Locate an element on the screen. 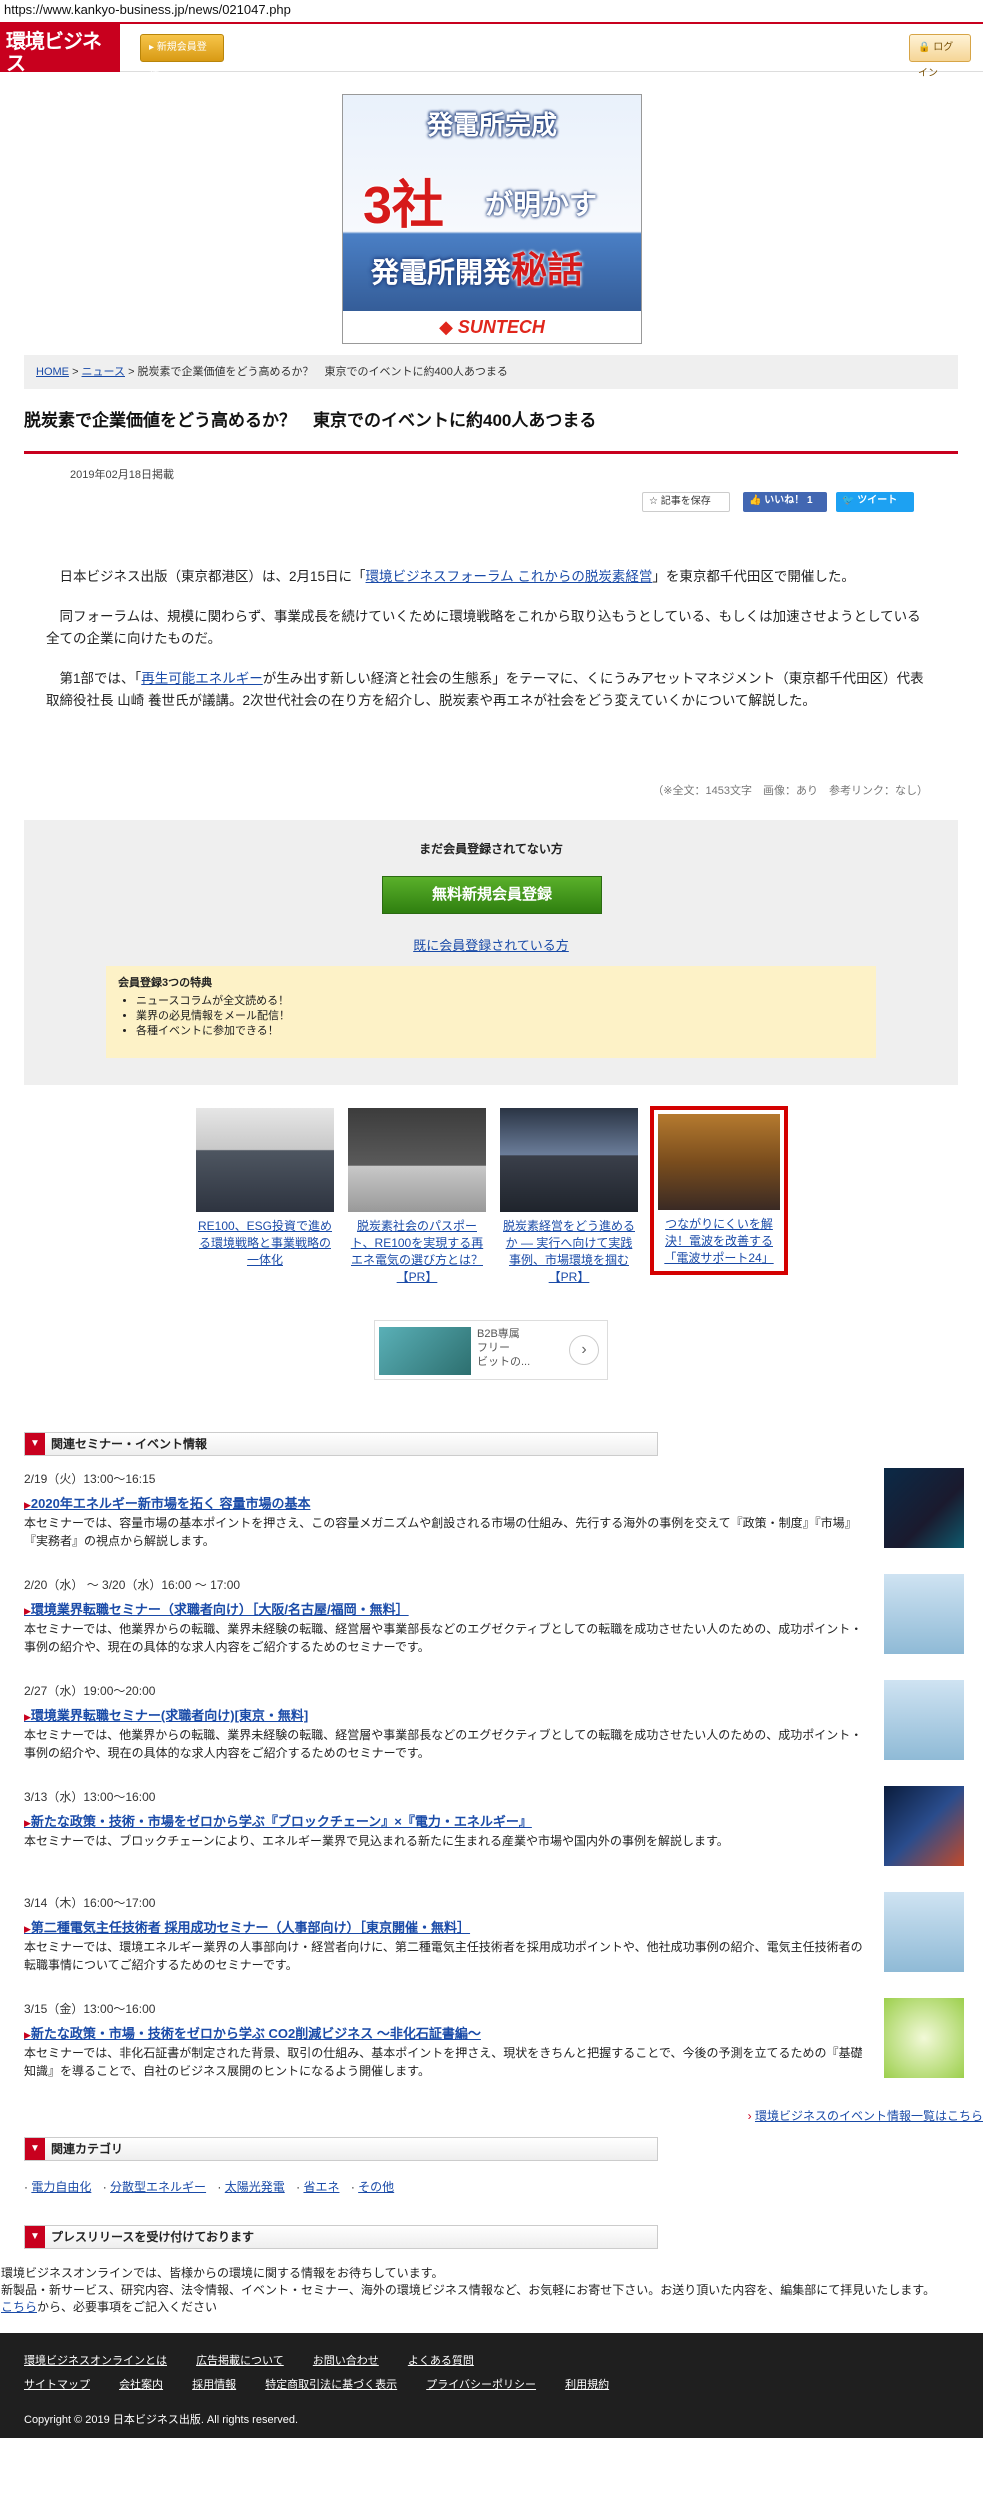  footer-link: 特定商取引法に基づく表示 is located at coordinates (331, 2385).